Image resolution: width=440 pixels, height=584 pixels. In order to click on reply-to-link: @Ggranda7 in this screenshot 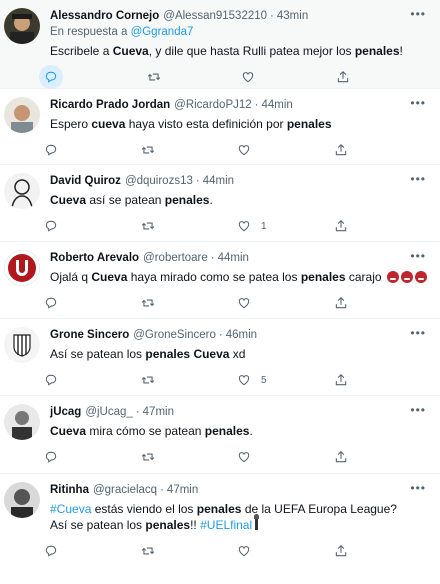, I will do `click(162, 32)`.